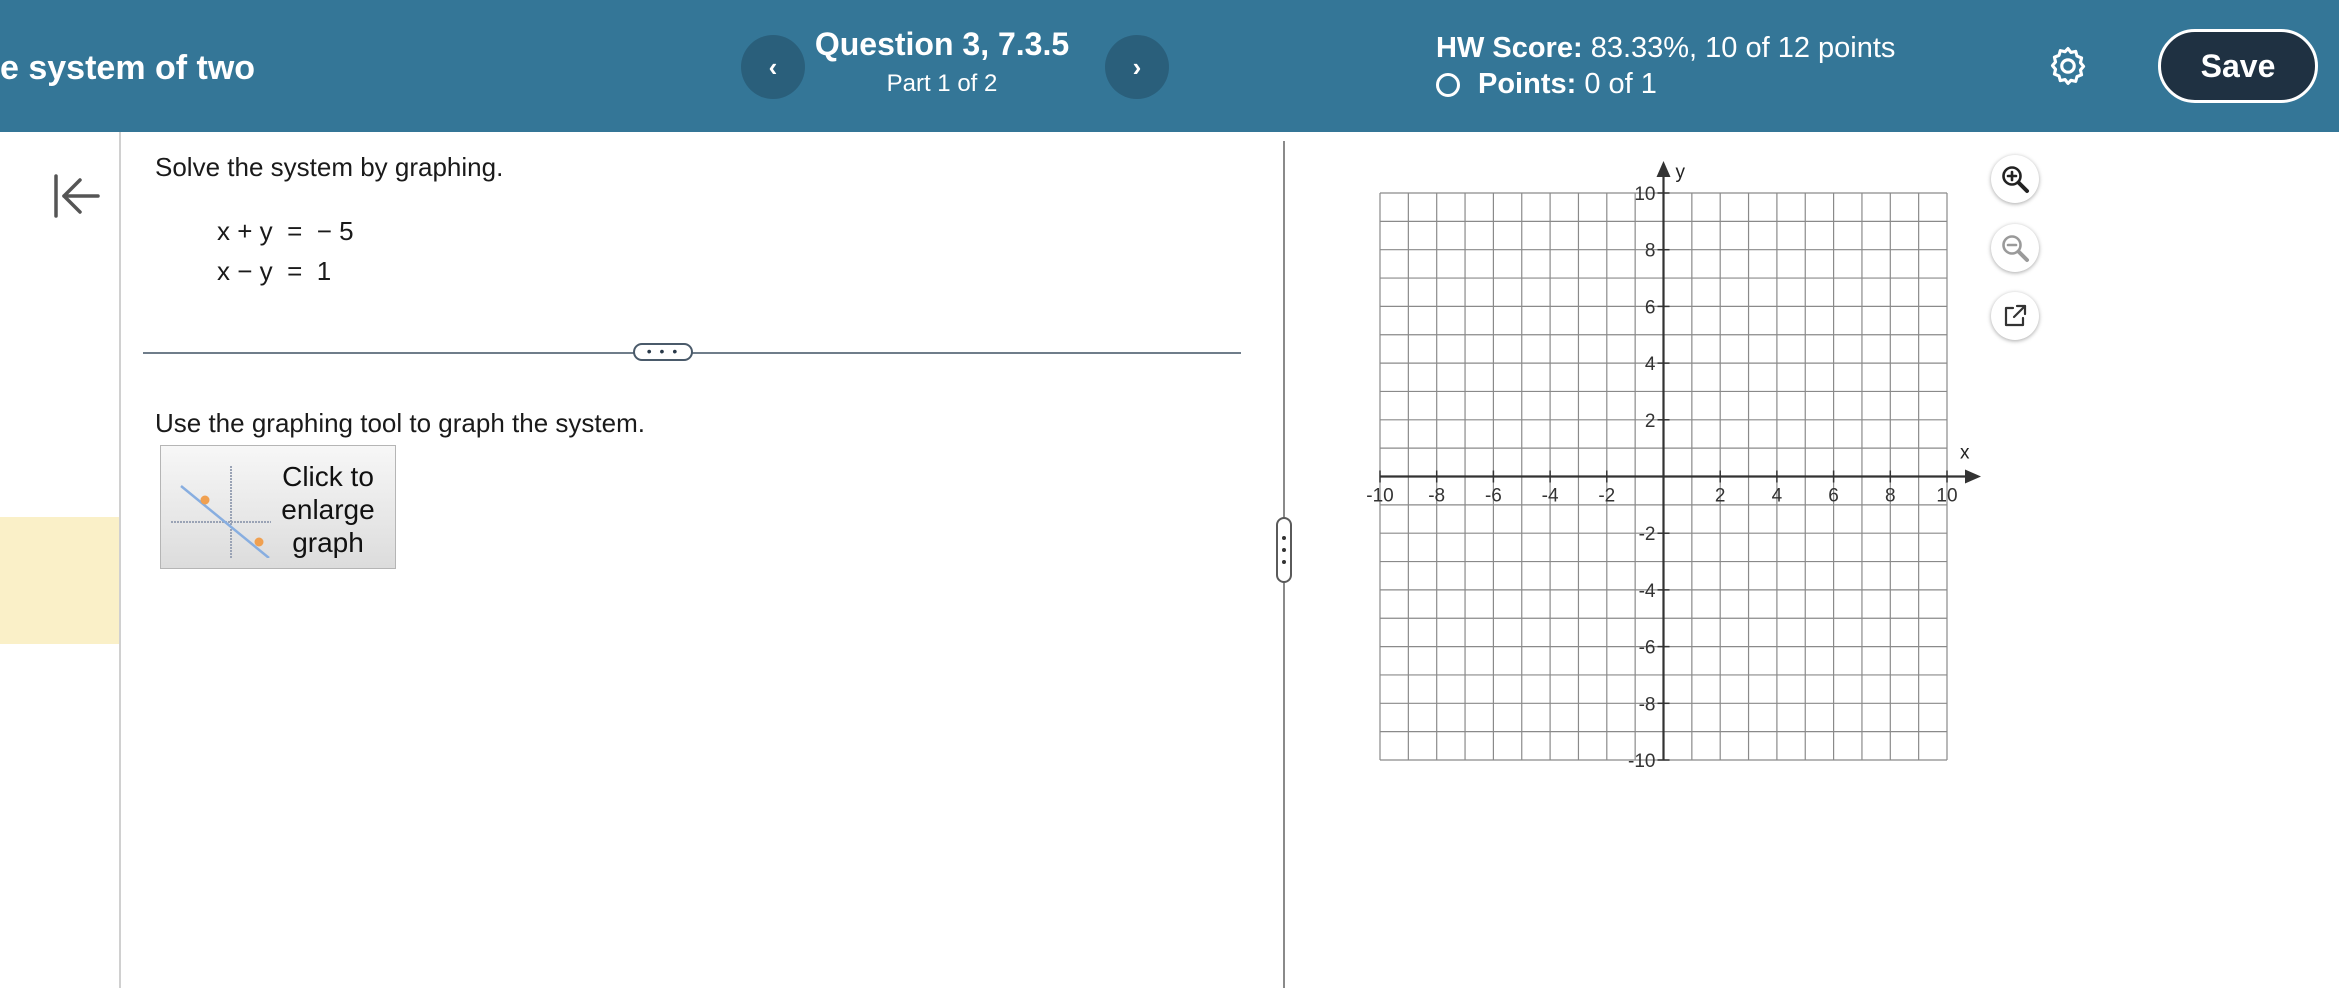 The width and height of the screenshot is (2339, 988). Describe the element at coordinates (1620, 84) in the screenshot. I see `points-value: 0 of 1` at that location.